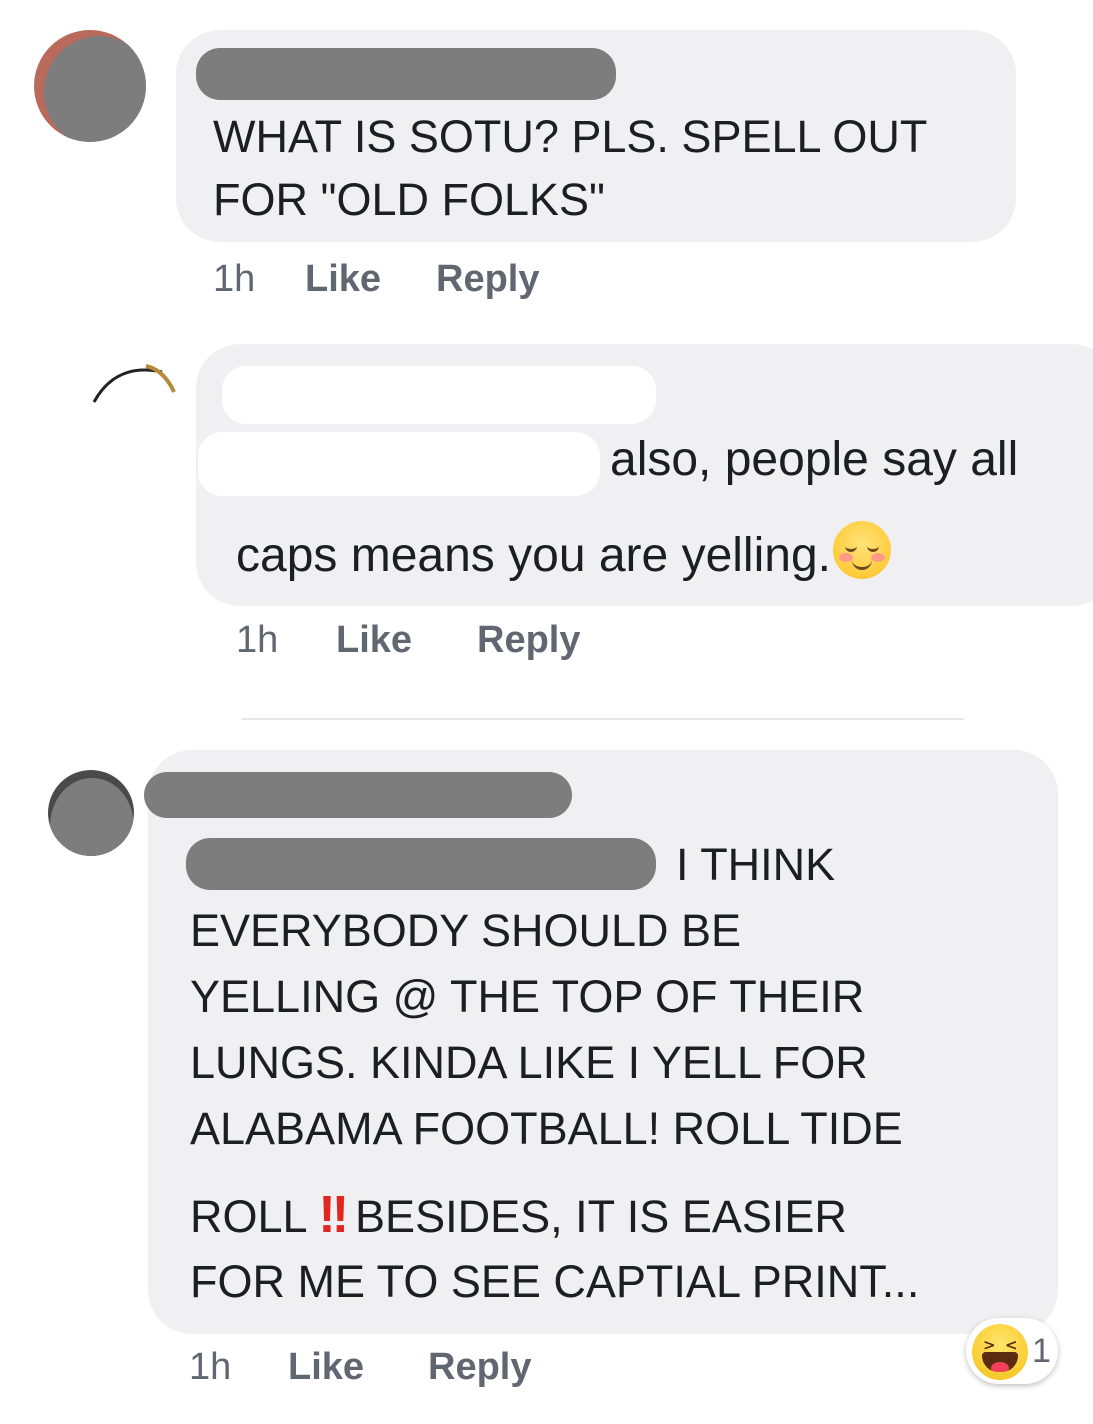  What do you see at coordinates (248, 1216) in the screenshot?
I see `comment-text-segment: ROLL` at bounding box center [248, 1216].